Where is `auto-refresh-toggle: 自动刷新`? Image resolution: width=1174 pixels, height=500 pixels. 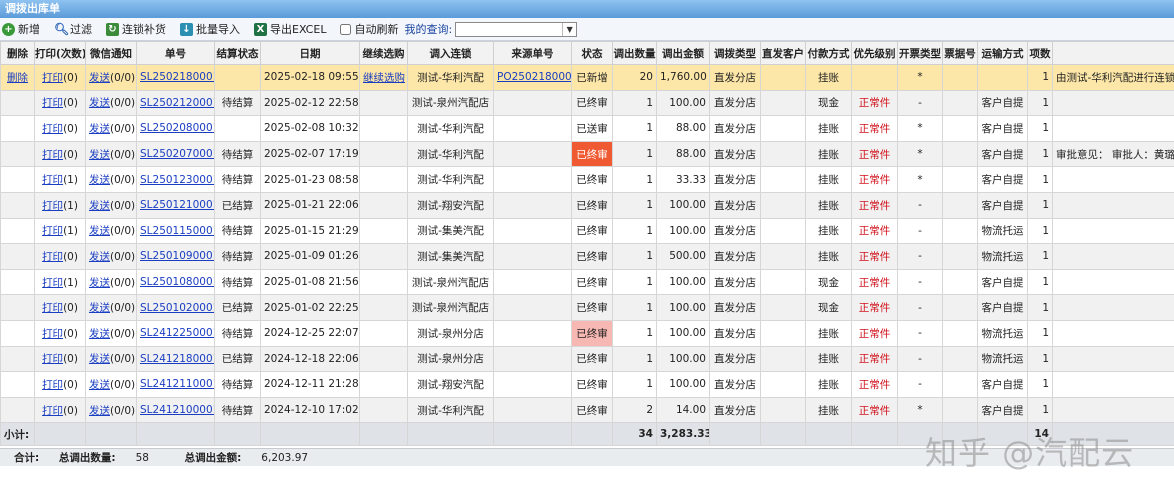
auto-refresh-toggle: 自动刷新 is located at coordinates (369, 29).